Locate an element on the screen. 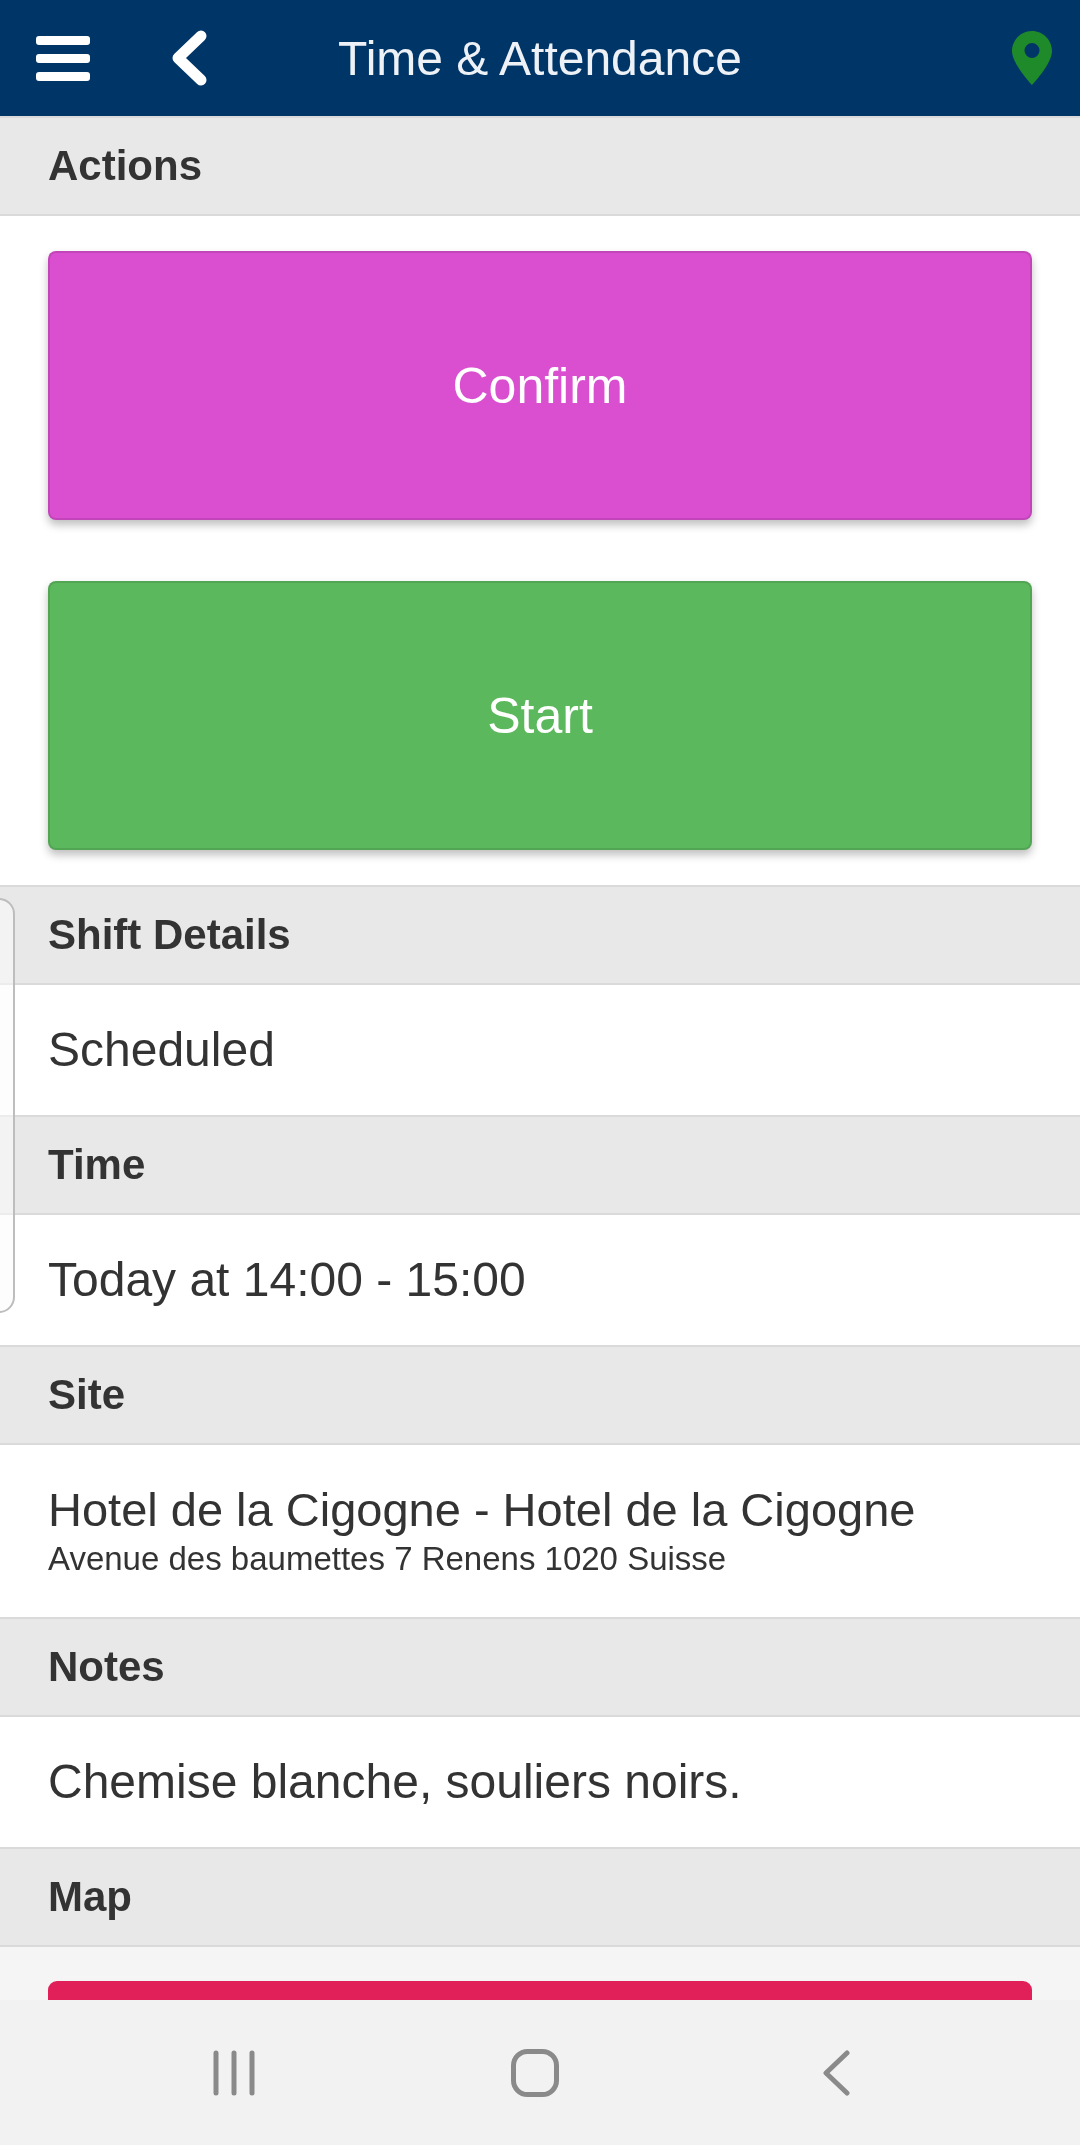  section-header: Shift Details is located at coordinates (169, 935).